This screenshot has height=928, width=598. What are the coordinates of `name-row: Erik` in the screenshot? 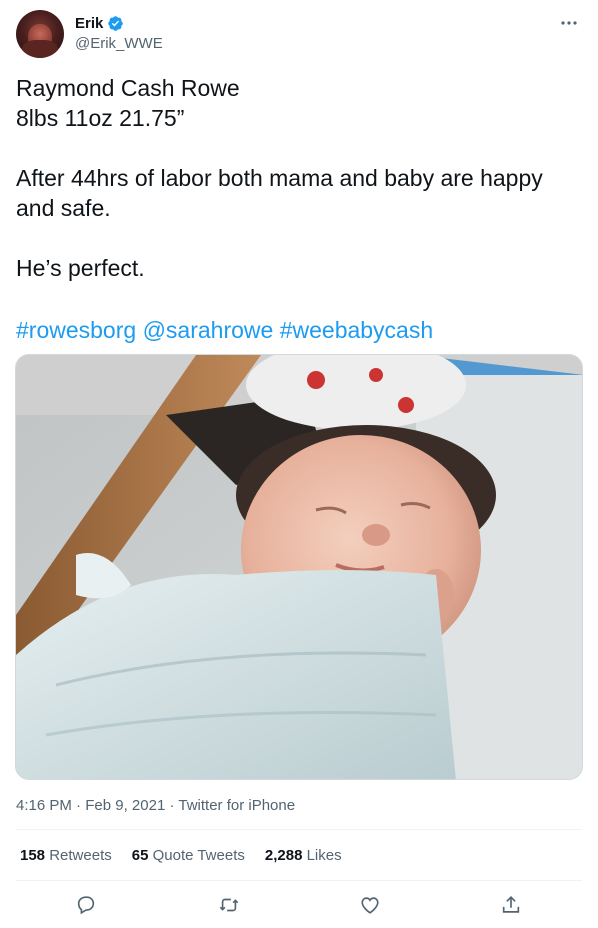 It's located at (119, 23).